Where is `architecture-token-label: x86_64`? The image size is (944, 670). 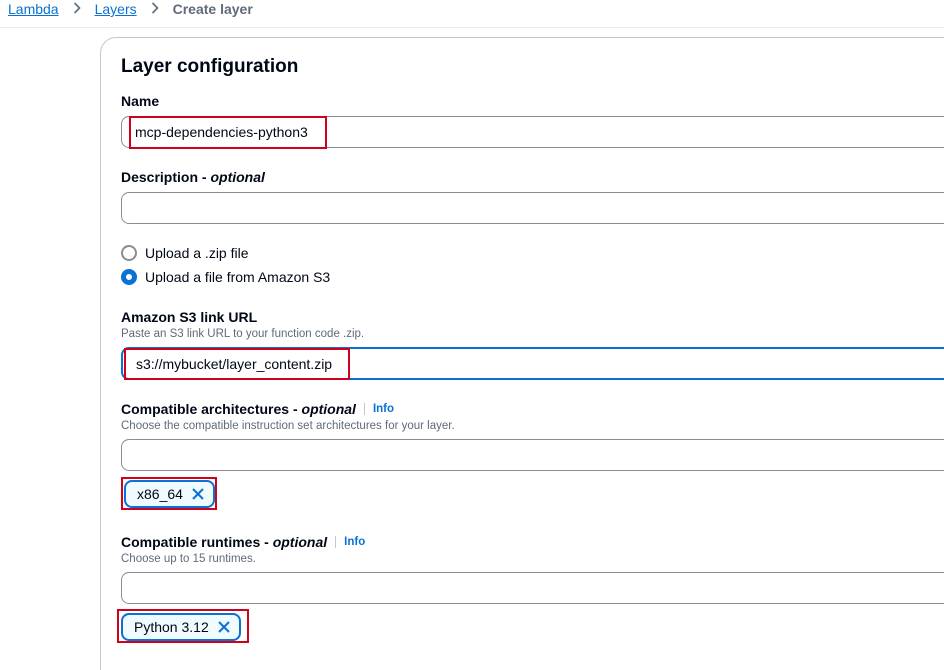 architecture-token-label: x86_64 is located at coordinates (160, 494).